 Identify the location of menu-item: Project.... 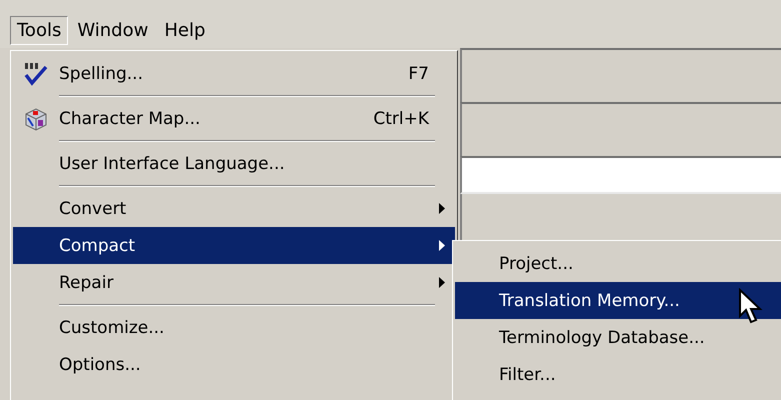
(618, 263).